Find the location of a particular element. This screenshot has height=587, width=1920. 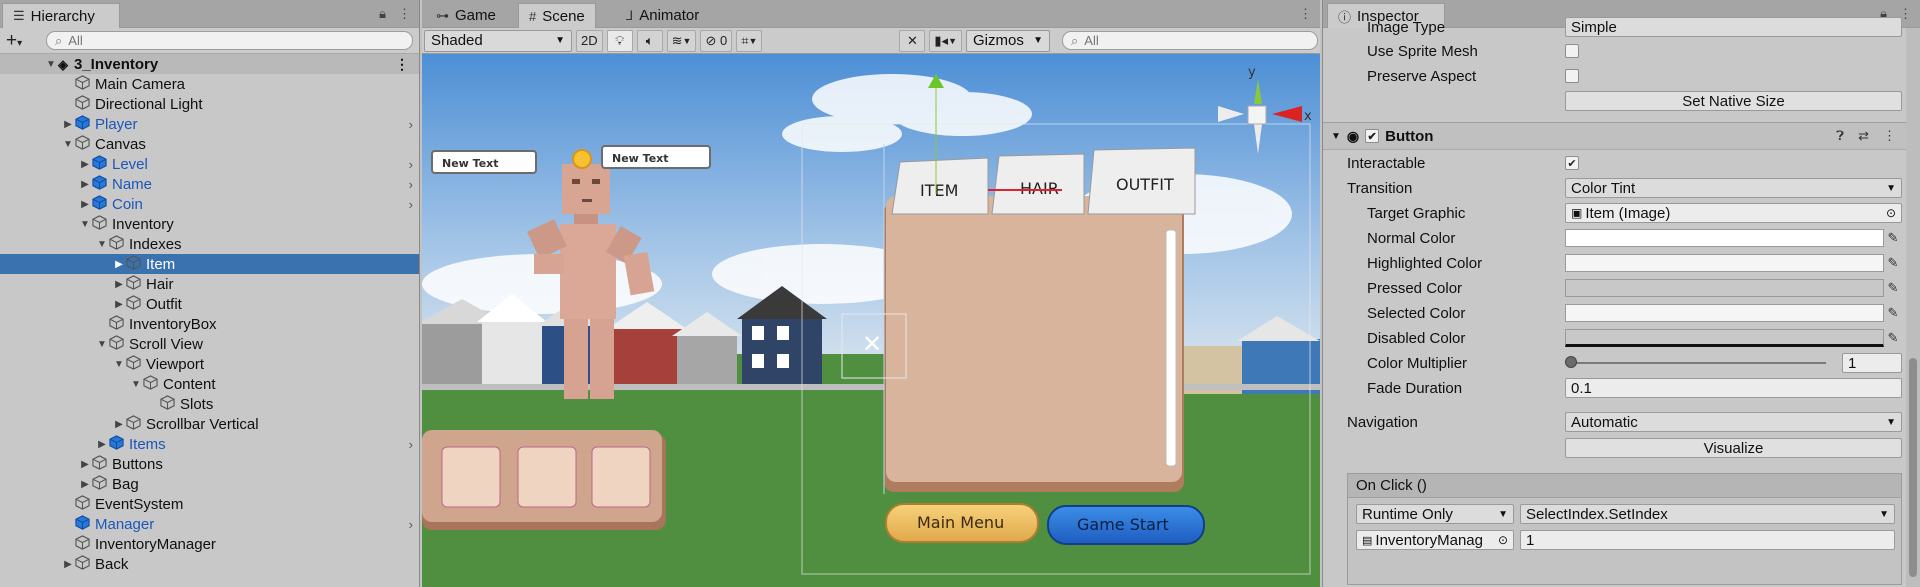

disabled-color-swatch is located at coordinates (1724, 338).